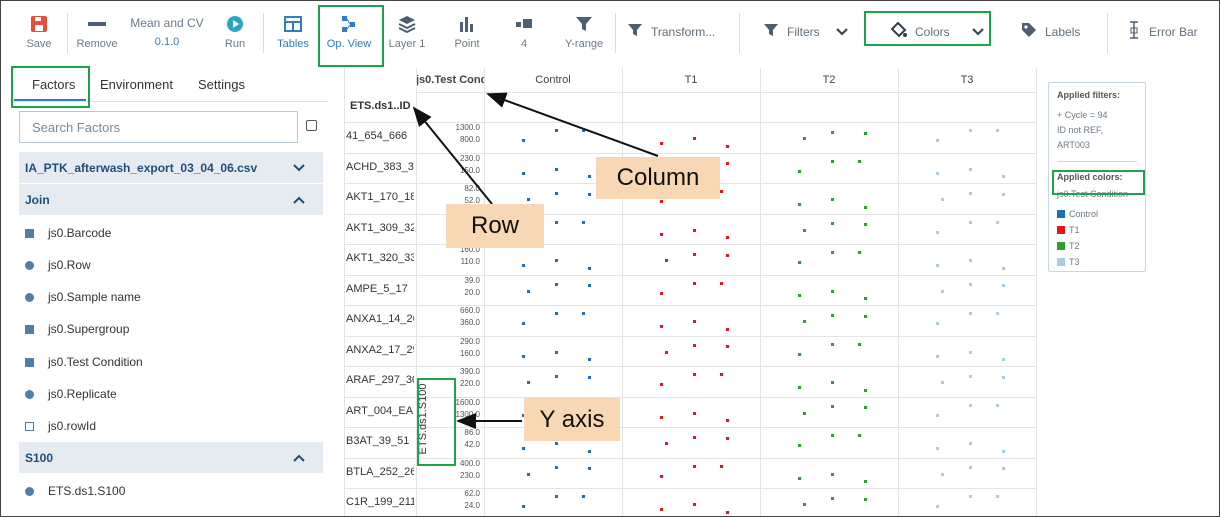 This screenshot has width=1220, height=517. What do you see at coordinates (1089, 95) in the screenshot?
I see `applied-filters-title: Applied filters:` at bounding box center [1089, 95].